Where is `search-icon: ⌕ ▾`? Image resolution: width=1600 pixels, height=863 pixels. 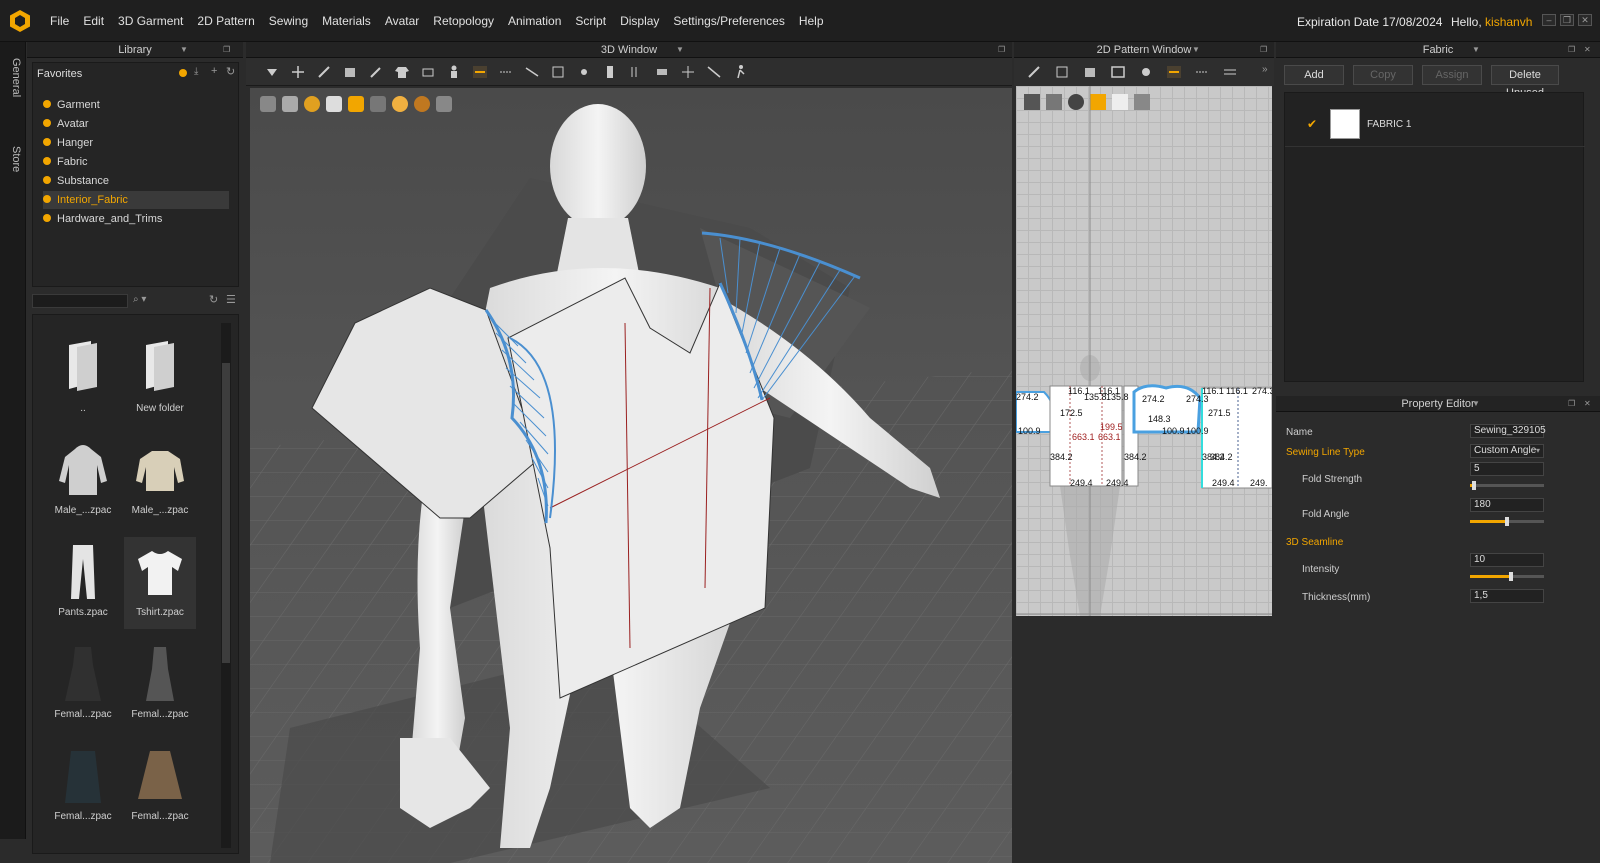
search-icon: ⌕ ▾ is located at coordinates (139, 299).